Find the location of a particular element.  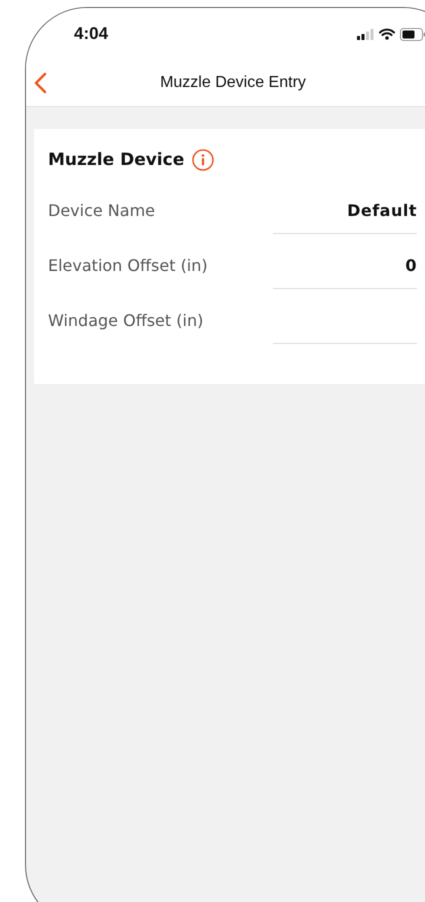

card-title: Muzzle Device is located at coordinates (116, 160).